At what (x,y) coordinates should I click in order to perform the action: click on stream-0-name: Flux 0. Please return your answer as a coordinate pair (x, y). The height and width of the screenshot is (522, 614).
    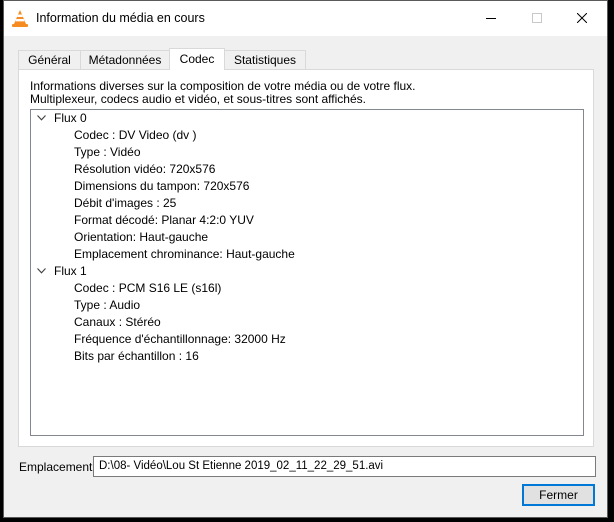
    Looking at the image, I should click on (70, 118).